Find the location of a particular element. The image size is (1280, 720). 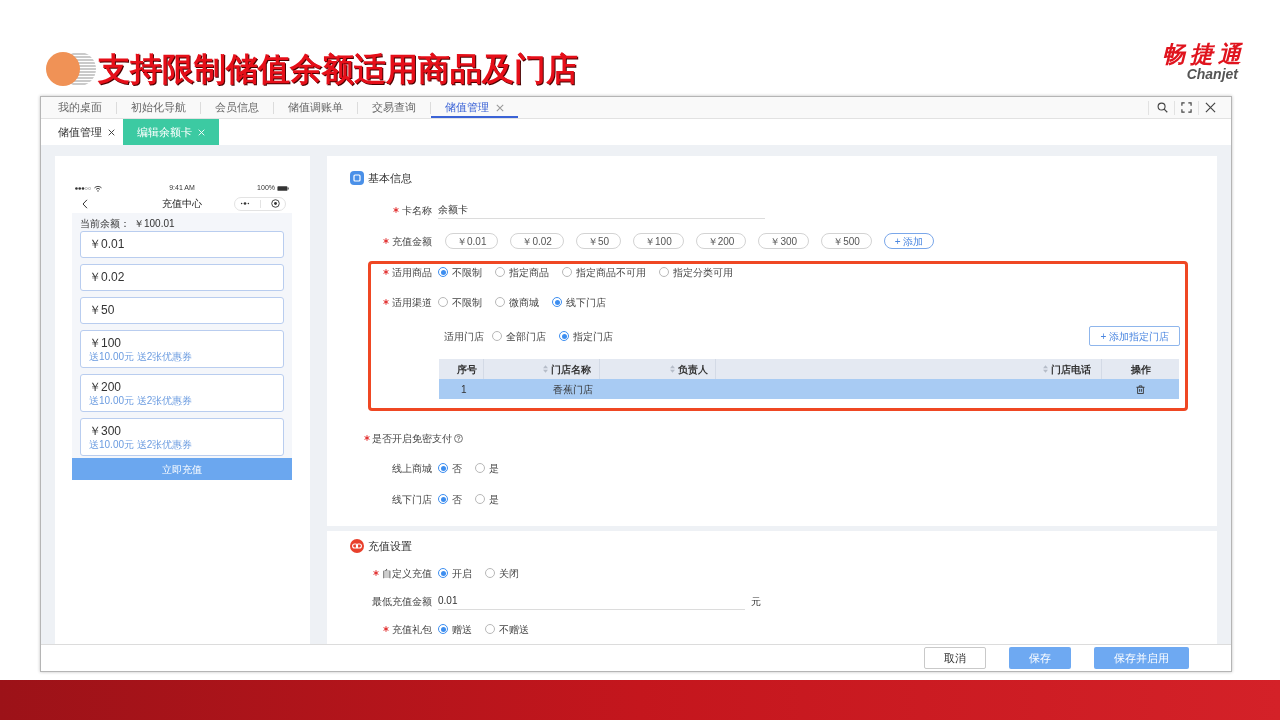

help-icon is located at coordinates (458, 438).